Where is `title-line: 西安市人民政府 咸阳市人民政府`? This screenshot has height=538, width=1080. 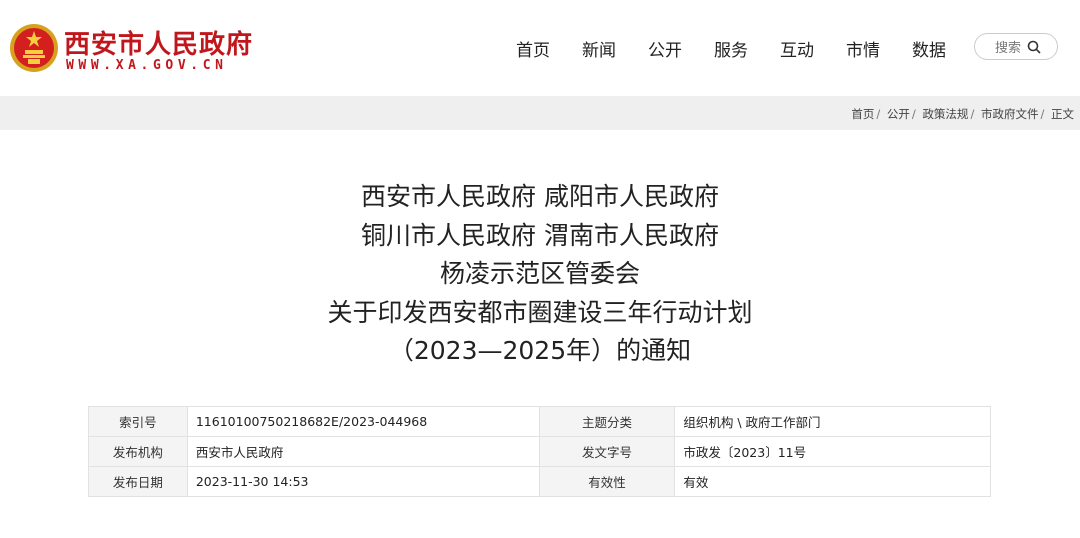
title-line: 西安市人民政府 咸阳市人民政府 is located at coordinates (540, 196).